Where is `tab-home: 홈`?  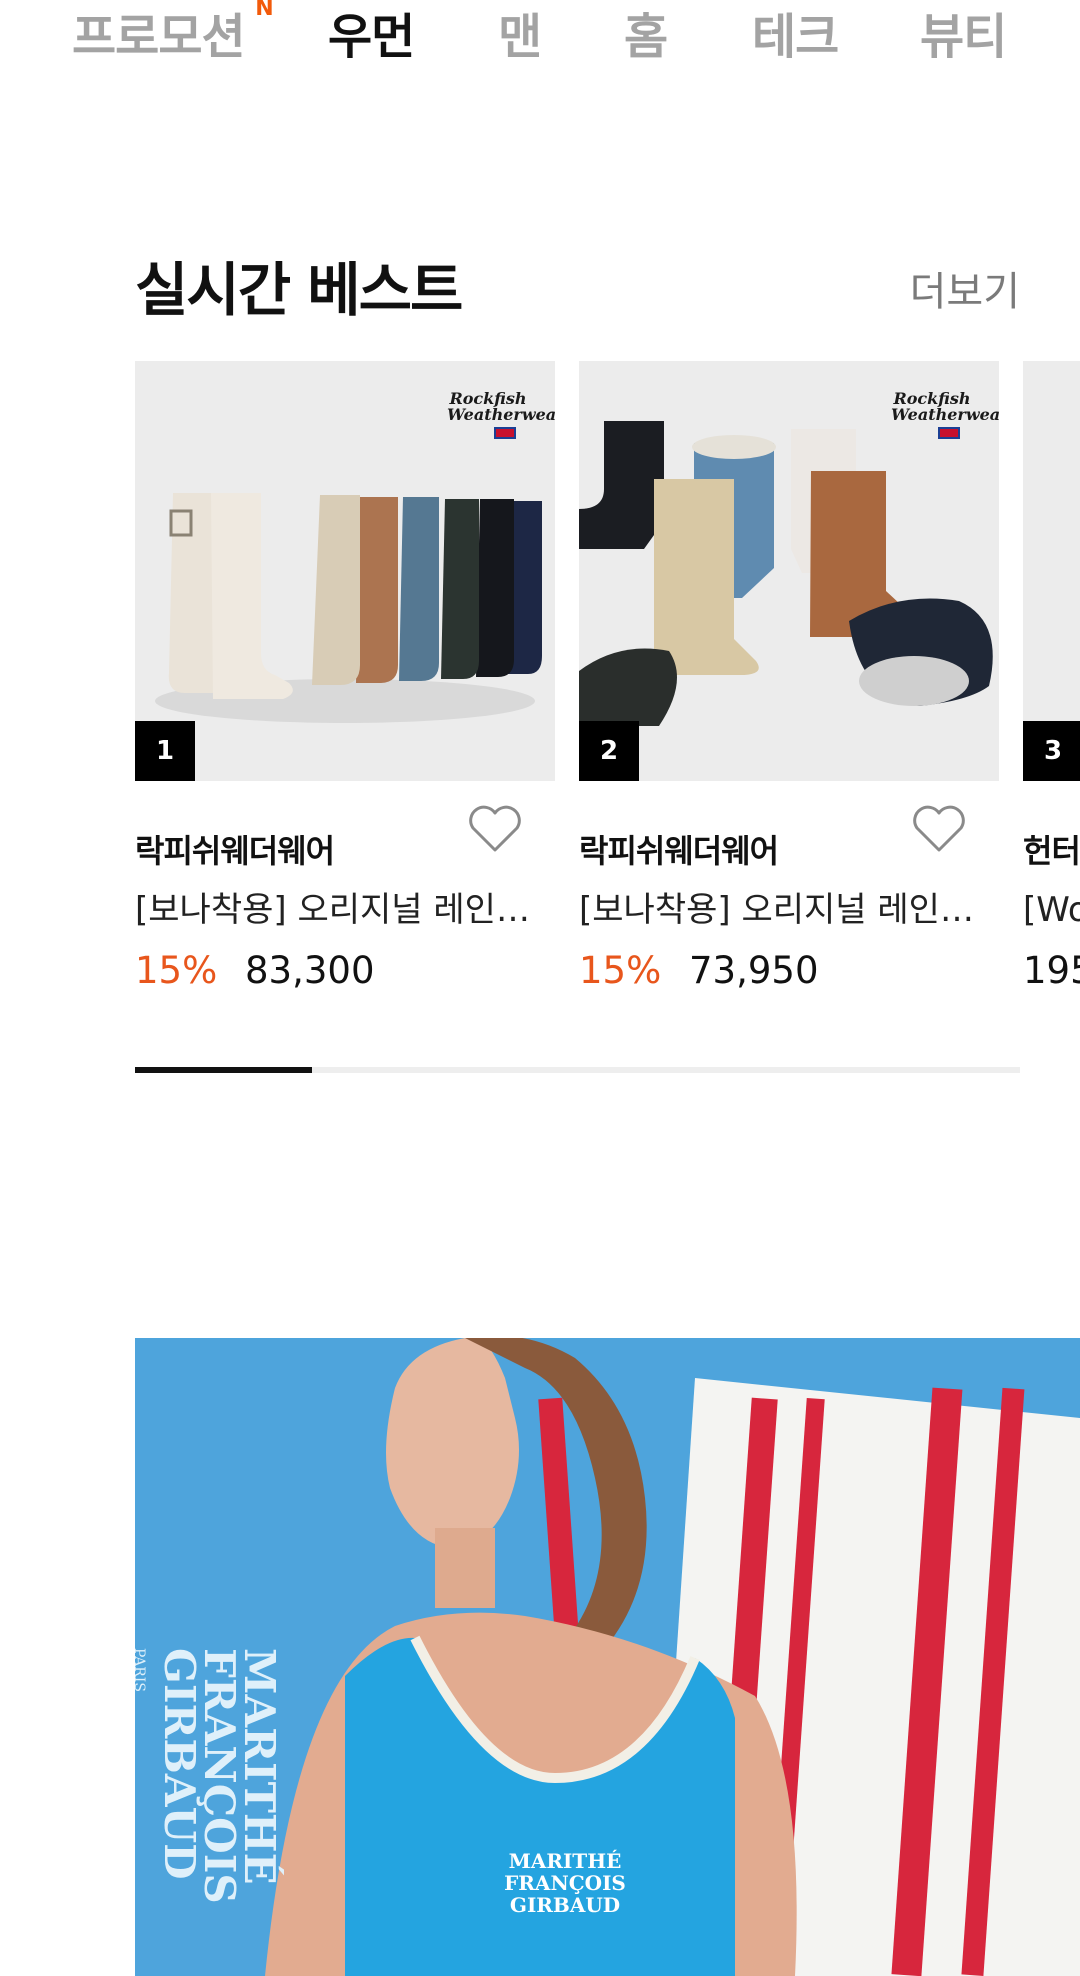 tab-home: 홈 is located at coordinates (646, 37).